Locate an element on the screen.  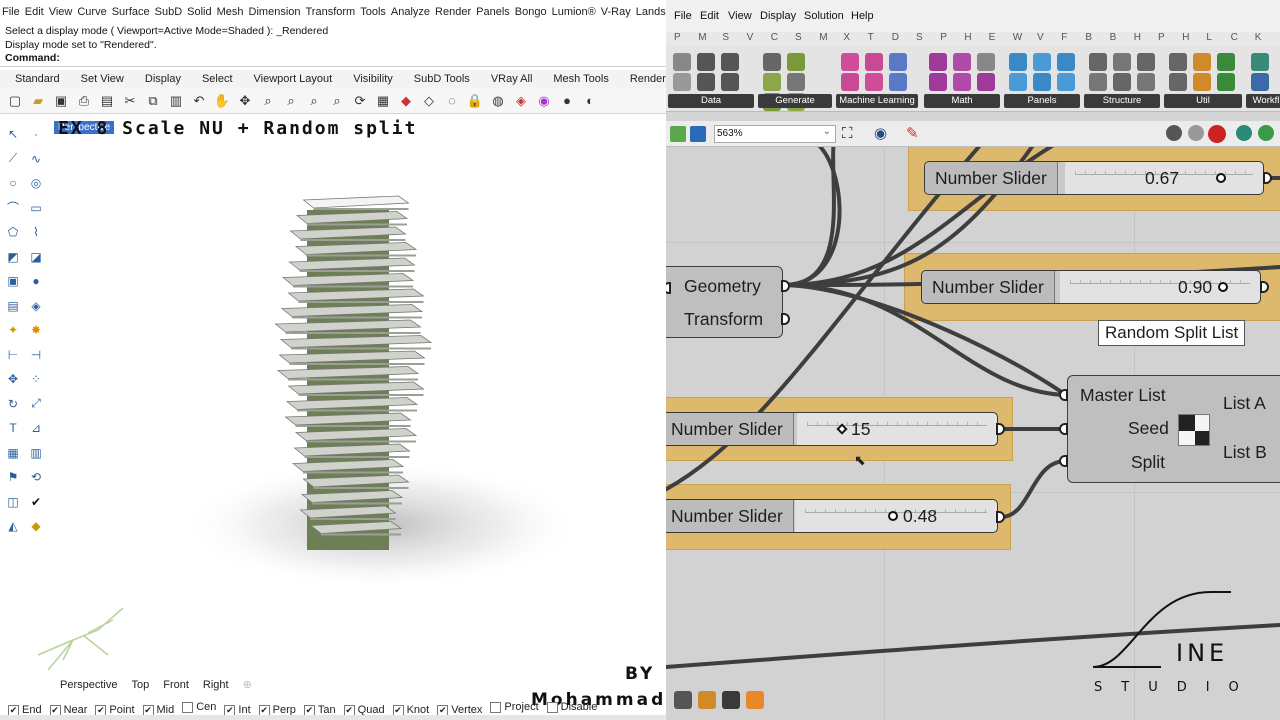
ellipse-icon: ◎ is located at coordinates (36, 183).